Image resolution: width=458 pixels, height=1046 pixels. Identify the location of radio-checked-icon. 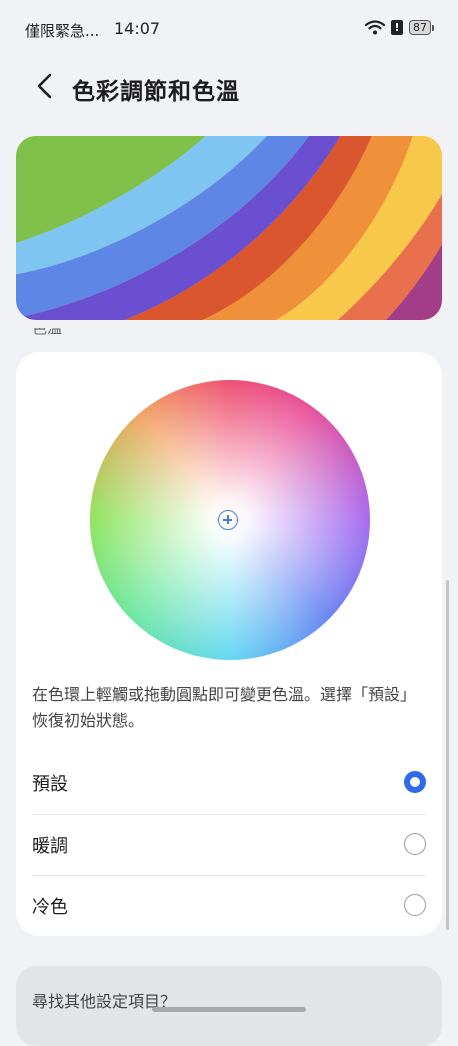
(415, 782).